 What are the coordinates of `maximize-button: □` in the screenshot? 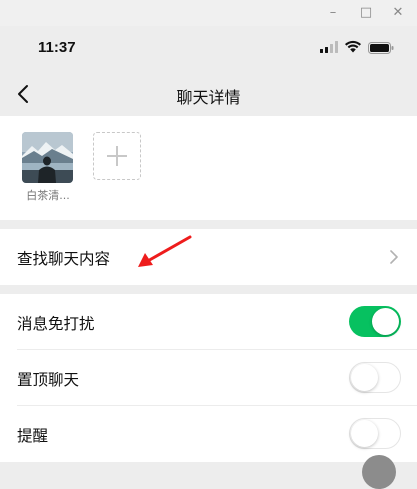 It's located at (366, 13).